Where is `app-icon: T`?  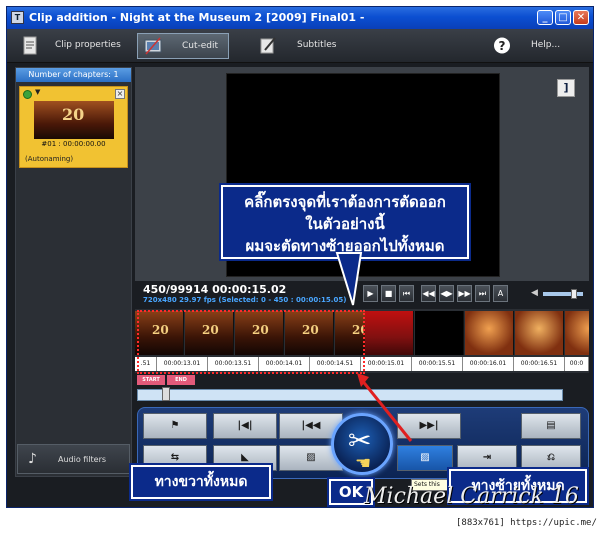
app-icon: T is located at coordinates (17, 17).